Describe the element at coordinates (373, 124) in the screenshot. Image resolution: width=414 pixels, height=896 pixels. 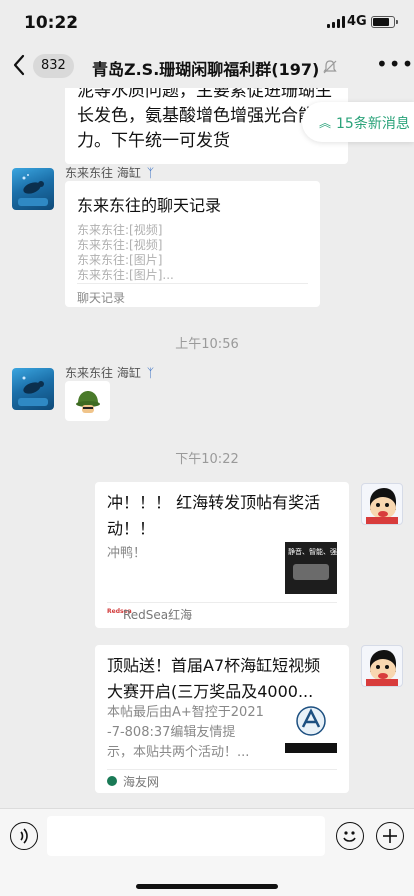
I see `new-messages-label: 15条新消息` at that location.